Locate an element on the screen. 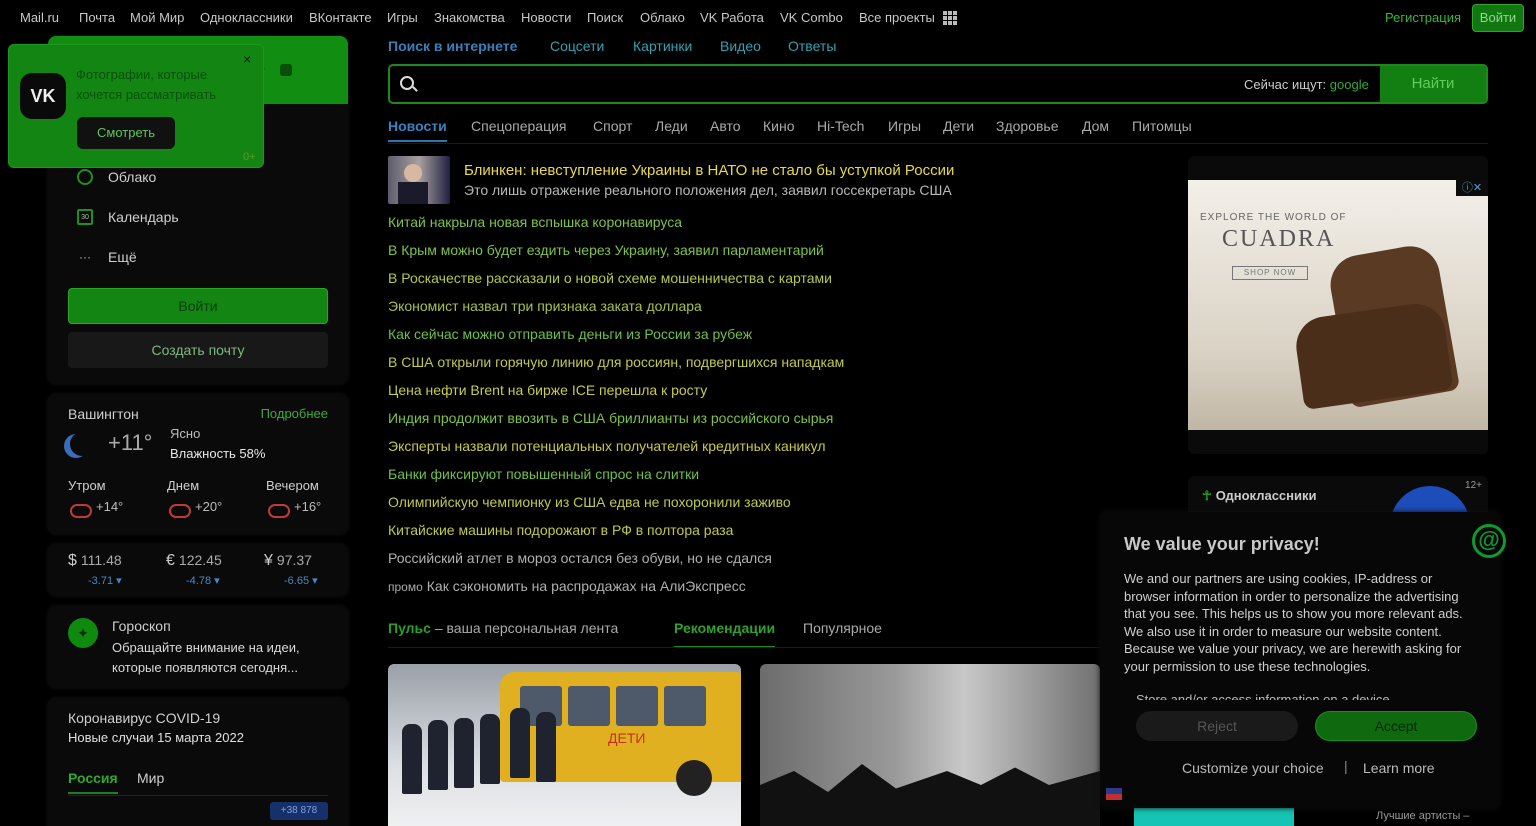  create-mail-button: Создать почту is located at coordinates (198, 350).